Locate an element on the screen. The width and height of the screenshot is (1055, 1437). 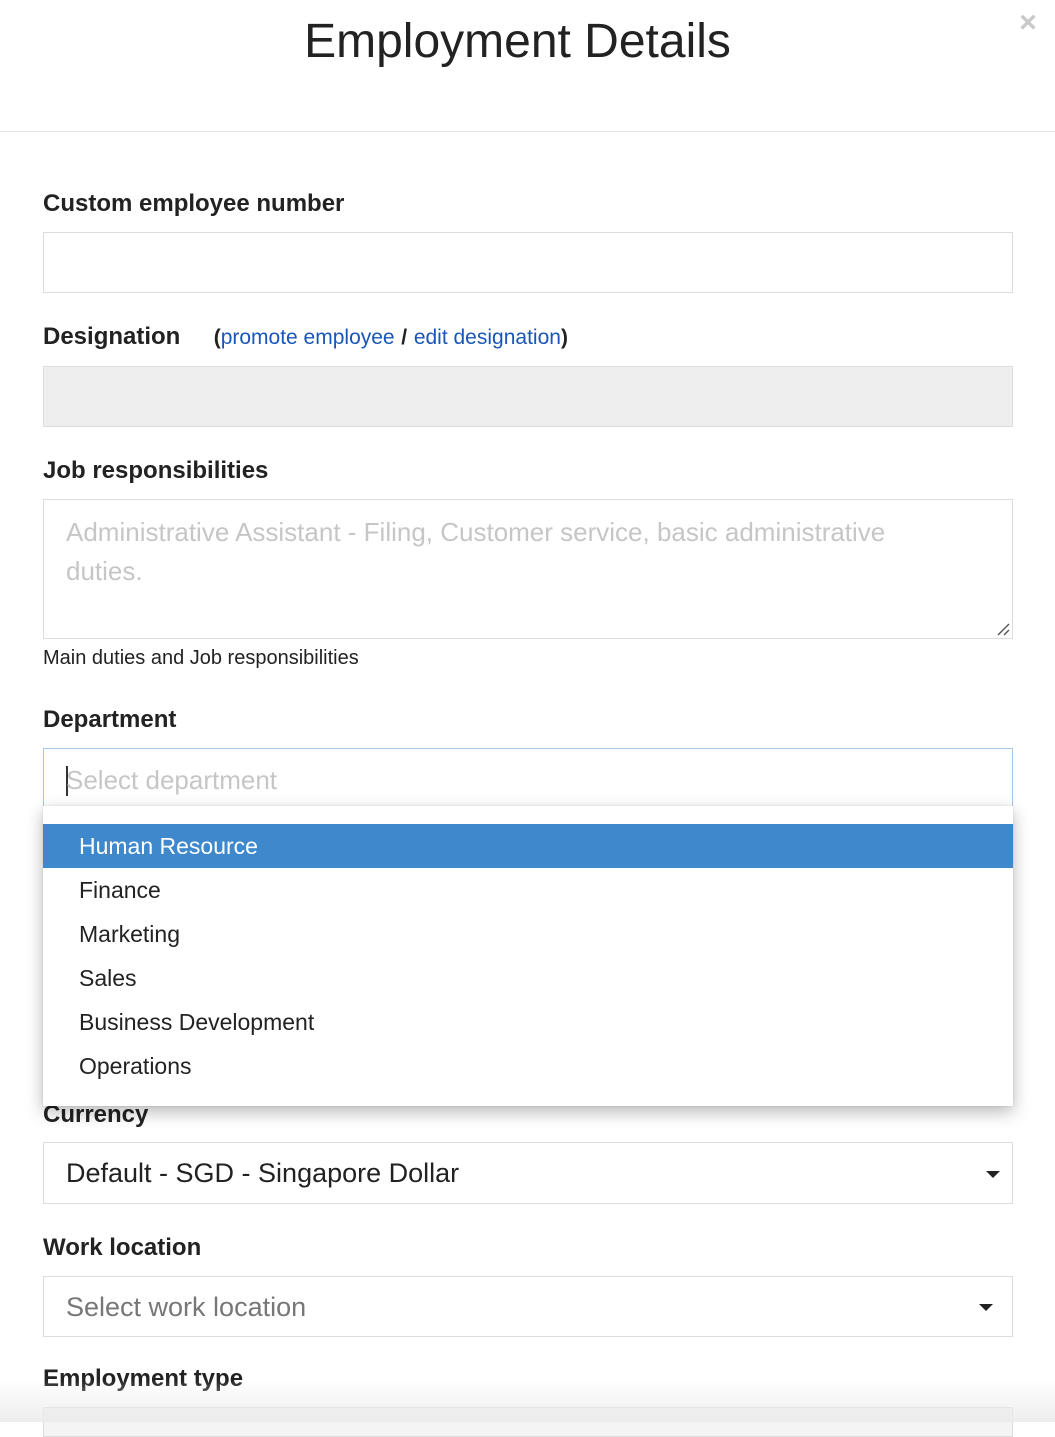
currency-select: Default - SGD - Singapore Dollar is located at coordinates (528, 1173).